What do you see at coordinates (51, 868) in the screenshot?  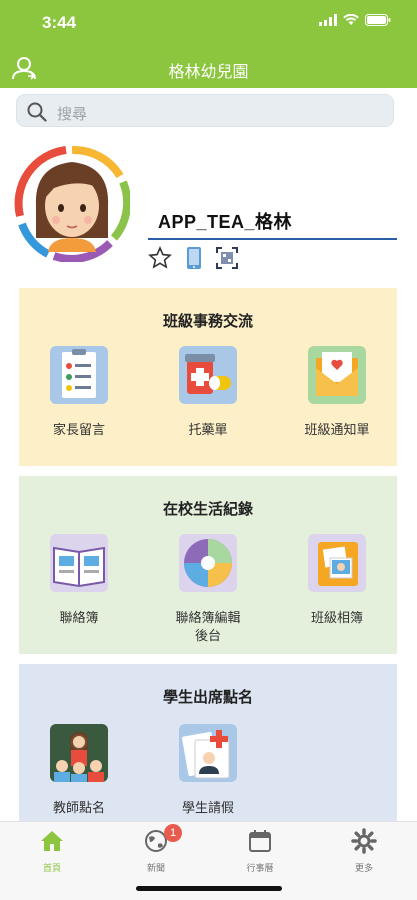 I see `tab-label: 首頁` at bounding box center [51, 868].